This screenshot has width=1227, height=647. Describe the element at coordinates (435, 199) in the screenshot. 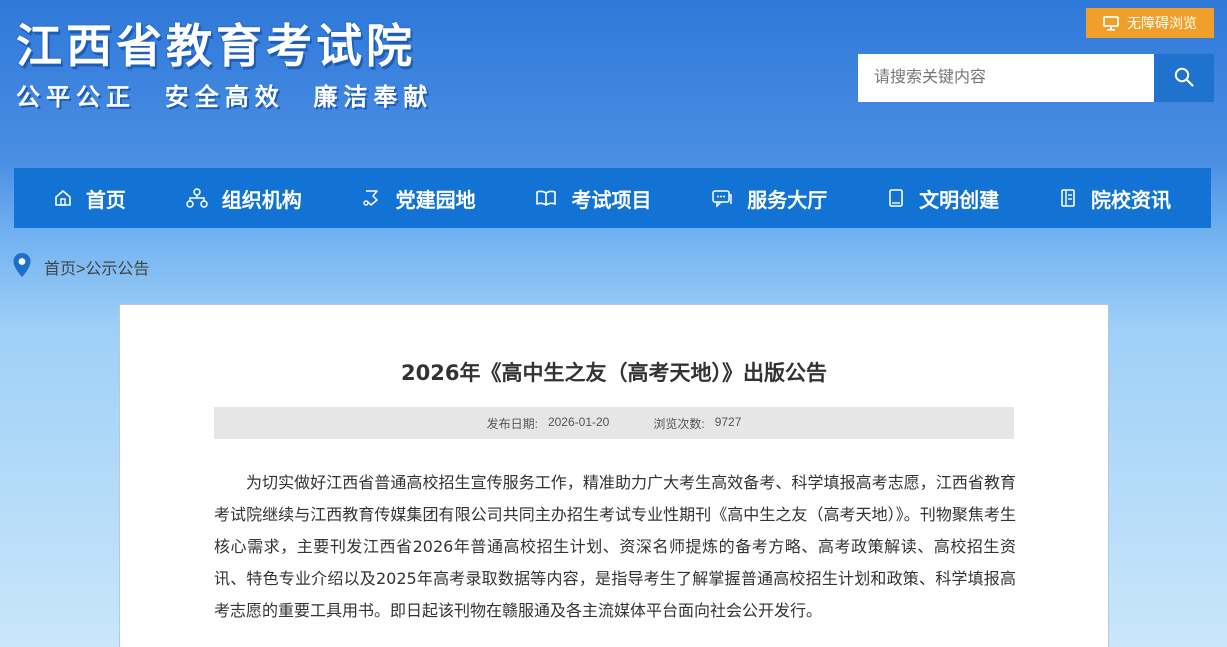

I see `nav-item-label: 党建园地` at that location.